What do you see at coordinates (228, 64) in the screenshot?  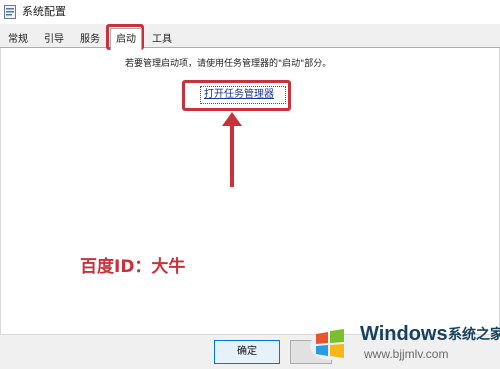 I see `startup-hint-text: 若要管理启动项，请使用任务管理器的"启动"部分。` at bounding box center [228, 64].